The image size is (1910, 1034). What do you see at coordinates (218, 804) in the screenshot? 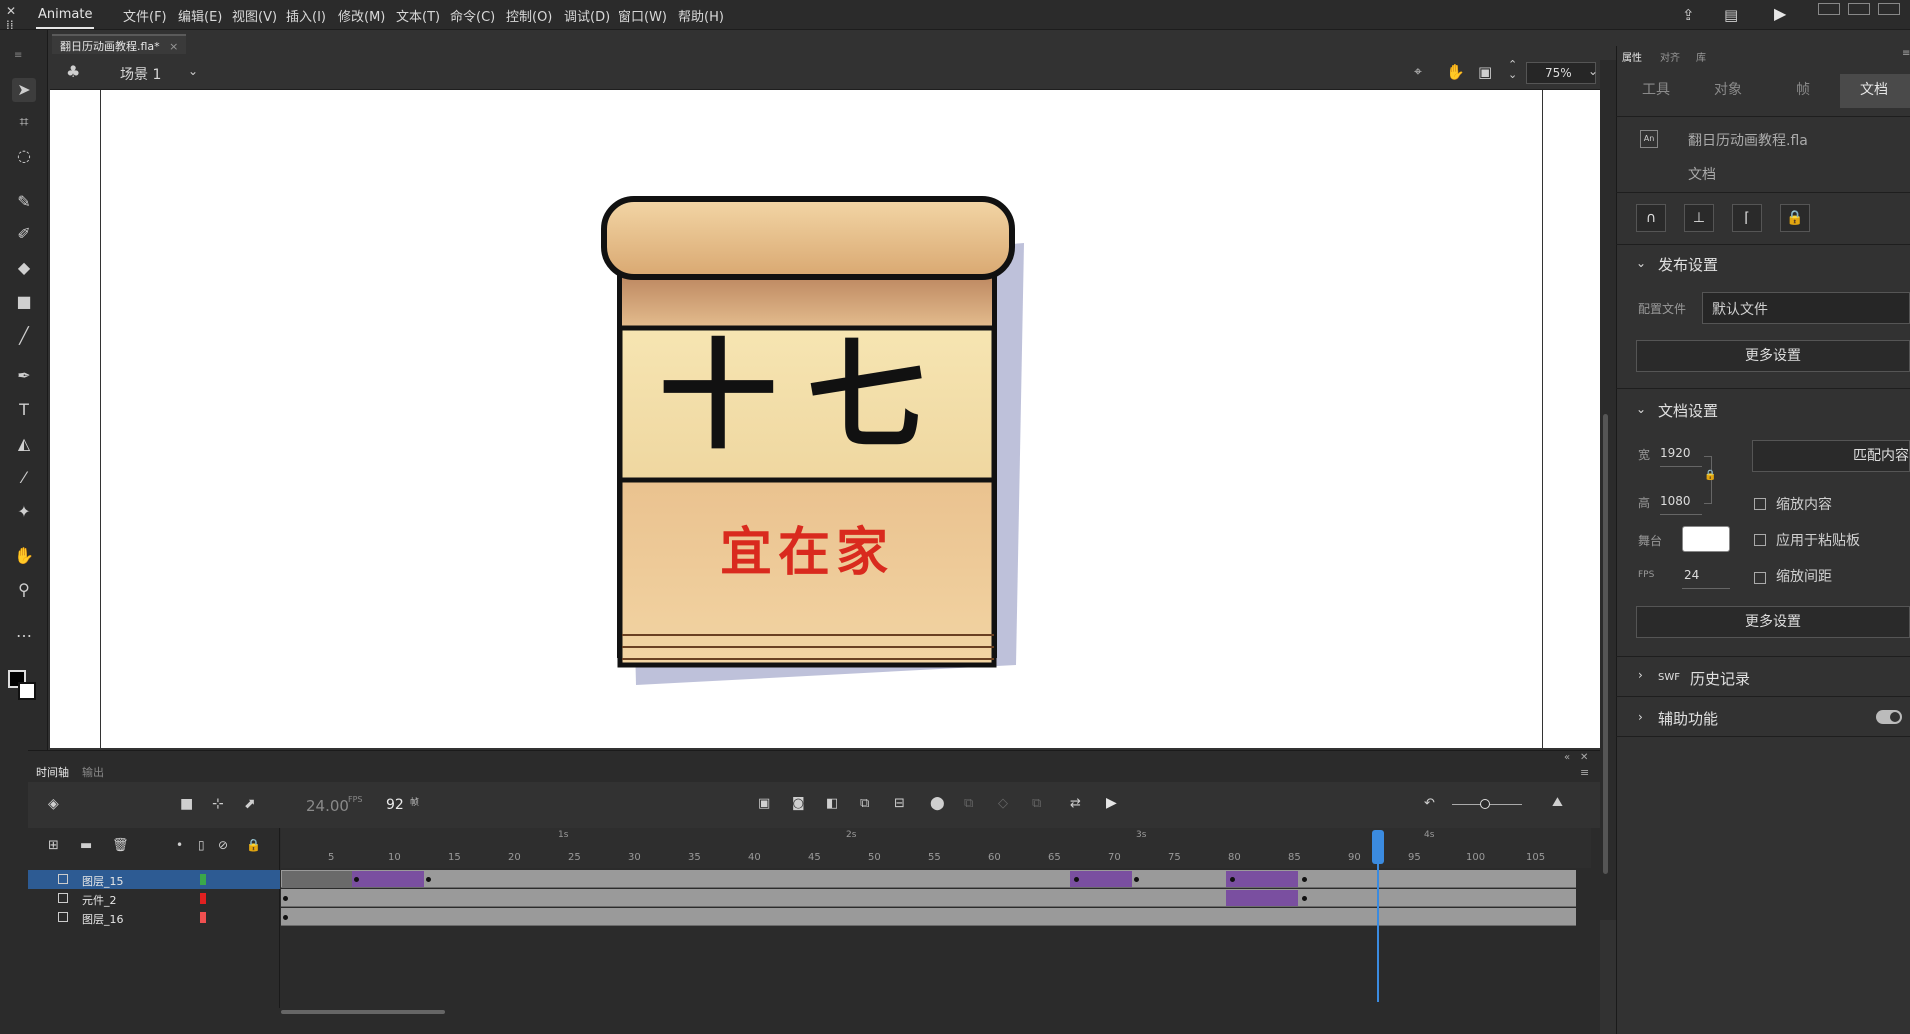
I see `layer-parenting-icon: ⊹` at bounding box center [218, 804].